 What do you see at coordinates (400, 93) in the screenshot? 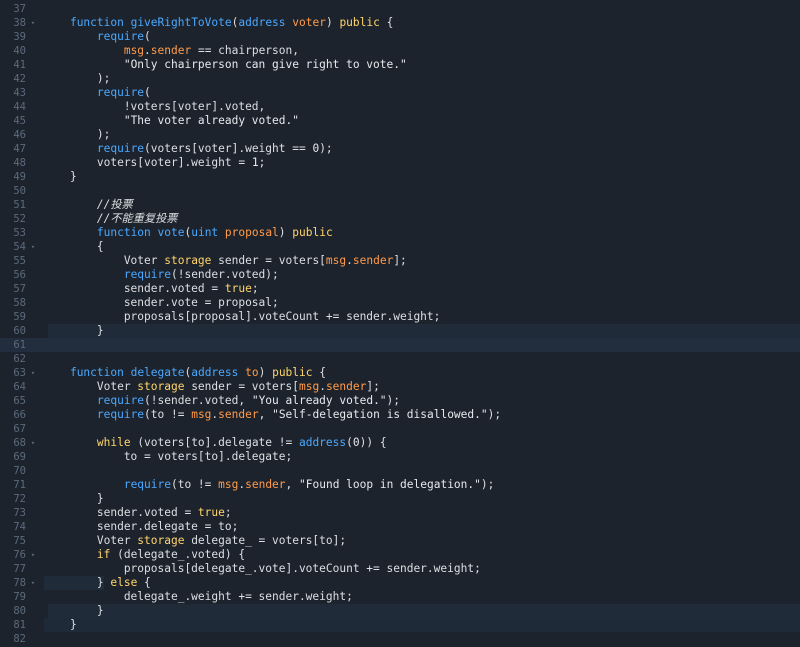
I see `code-line: 43 require(` at bounding box center [400, 93].